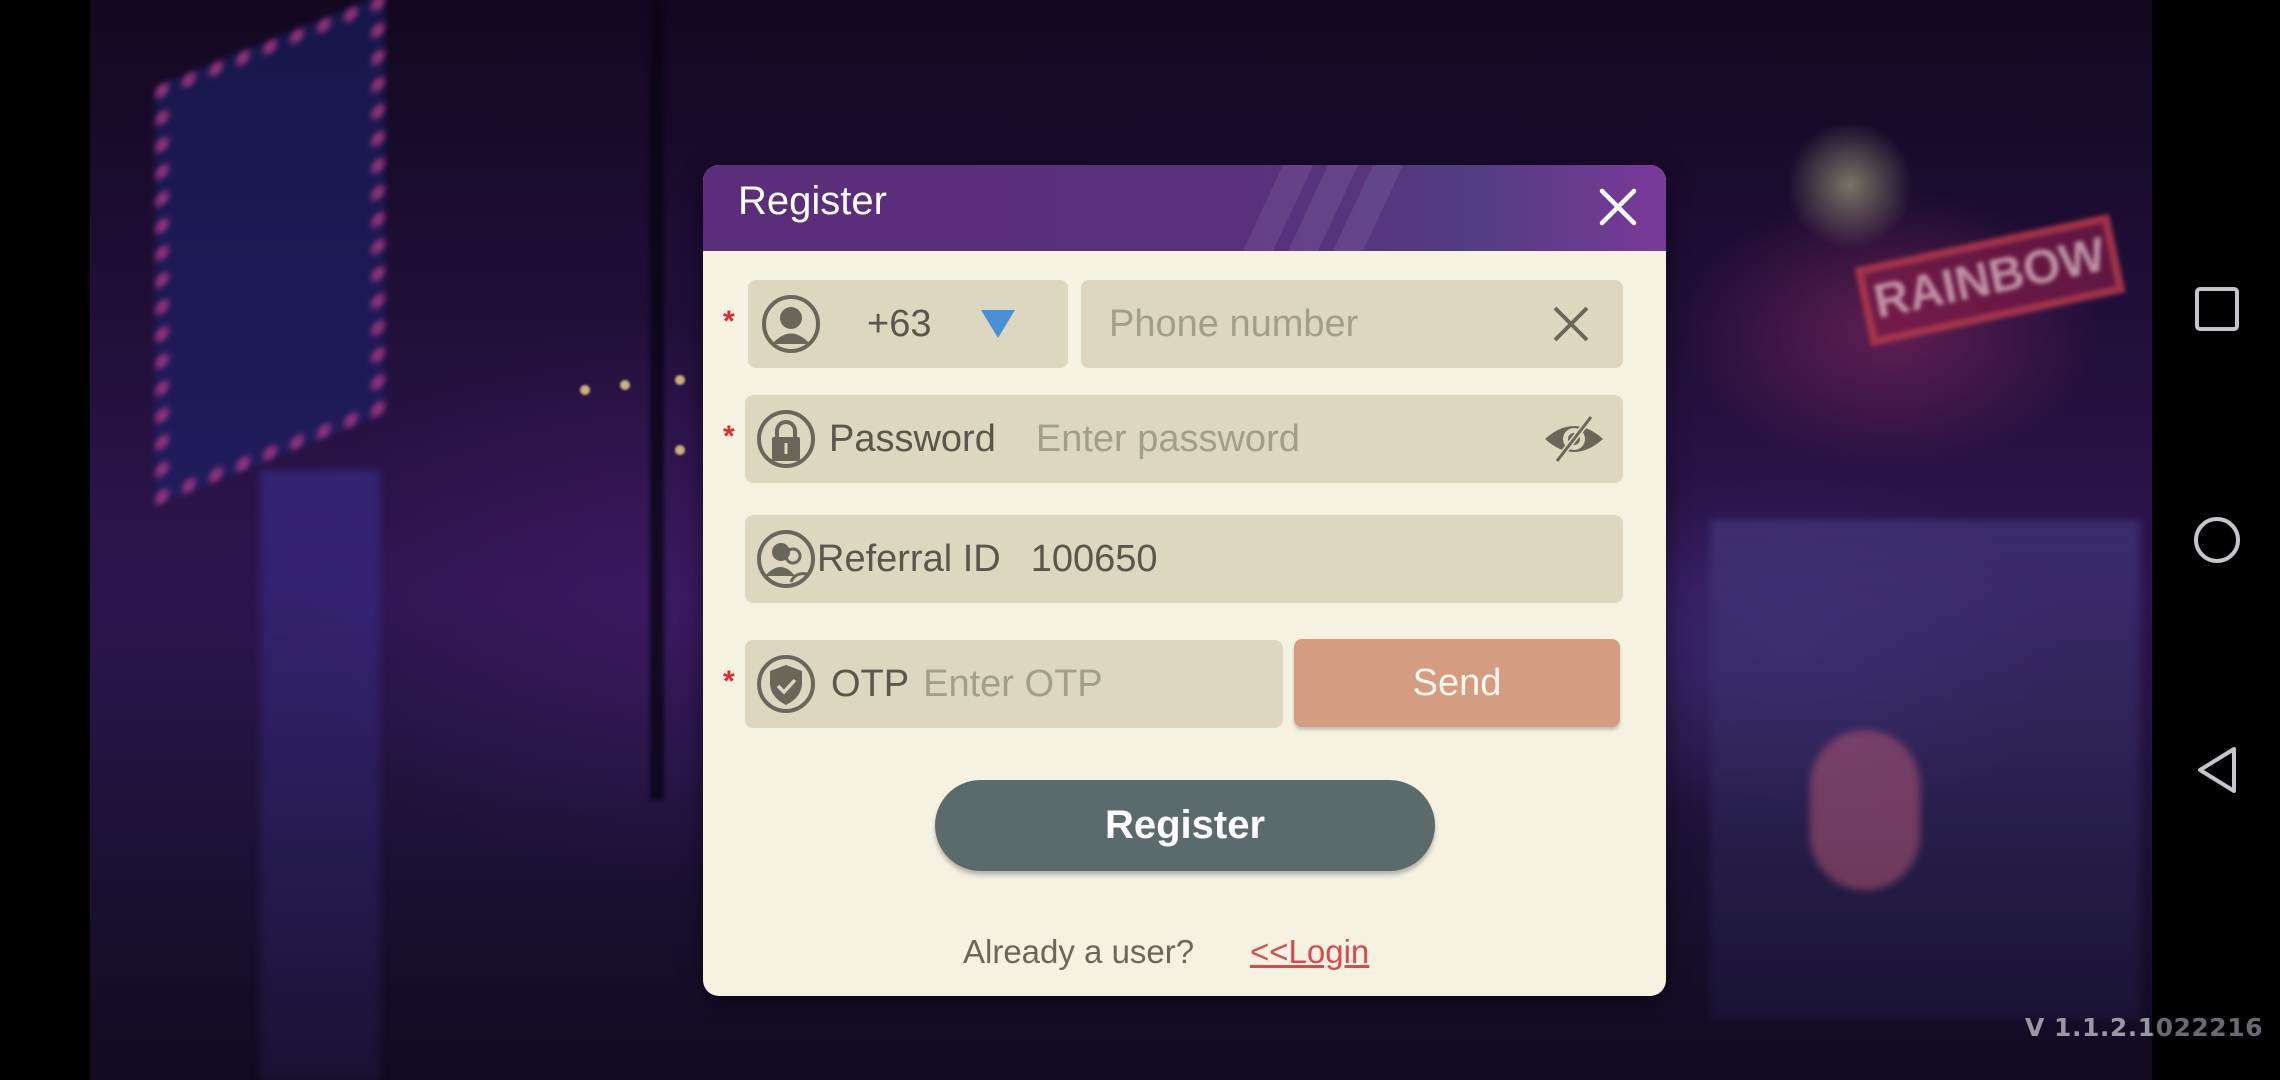  I want to click on password-label: Password, so click(912, 438).